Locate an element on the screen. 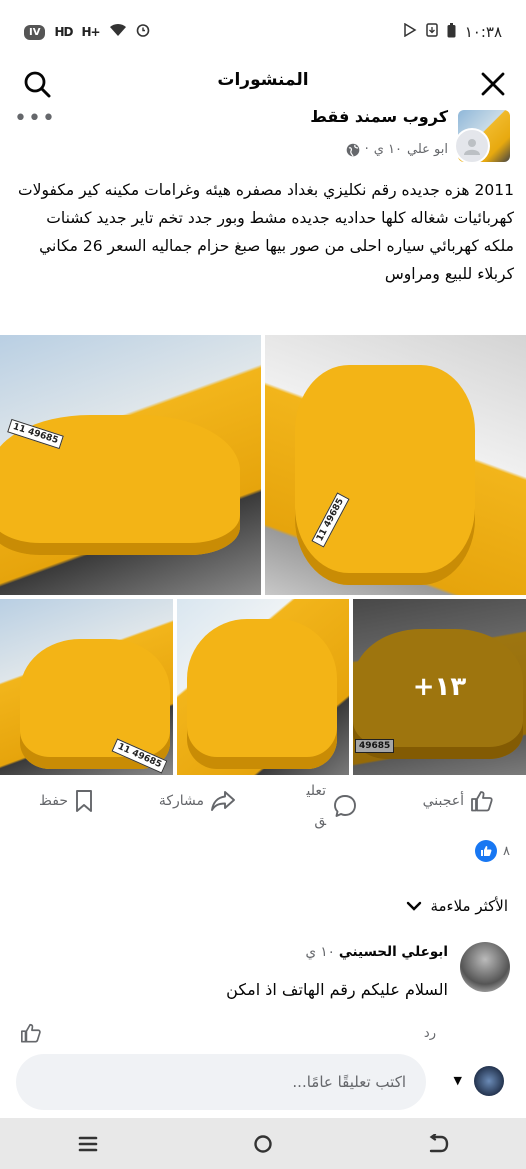 The width and height of the screenshot is (526, 1169). post-header: كروب سمند فقط ابو علي ١٠ ي · ••• is located at coordinates (263, 136).